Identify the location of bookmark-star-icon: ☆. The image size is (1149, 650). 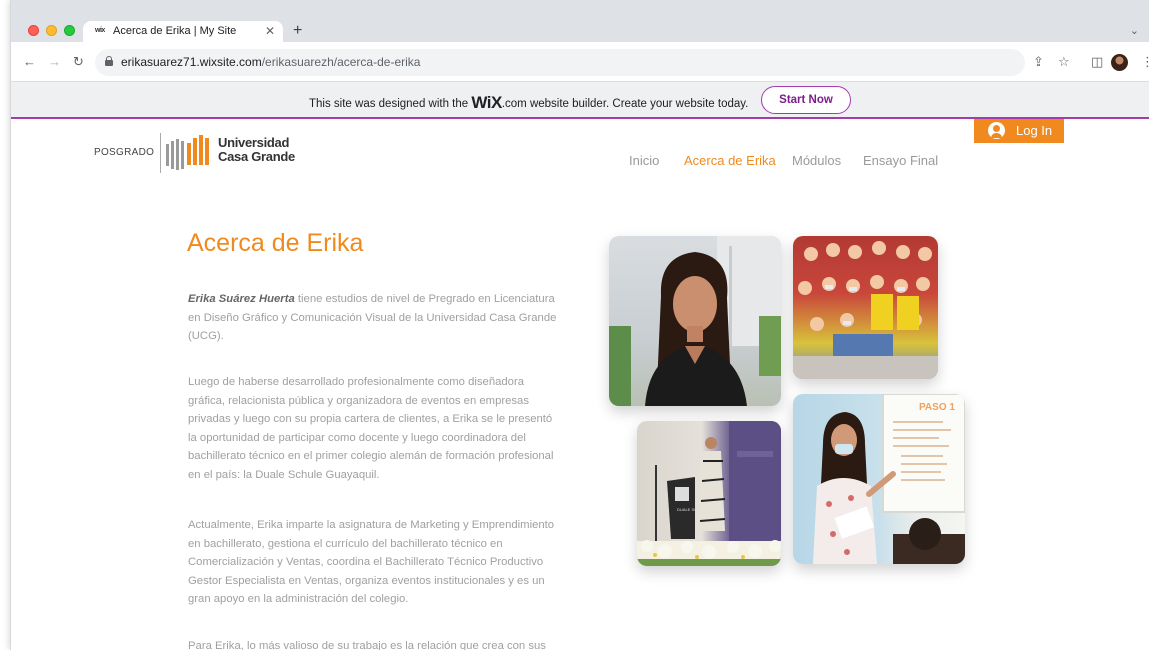
(1064, 62).